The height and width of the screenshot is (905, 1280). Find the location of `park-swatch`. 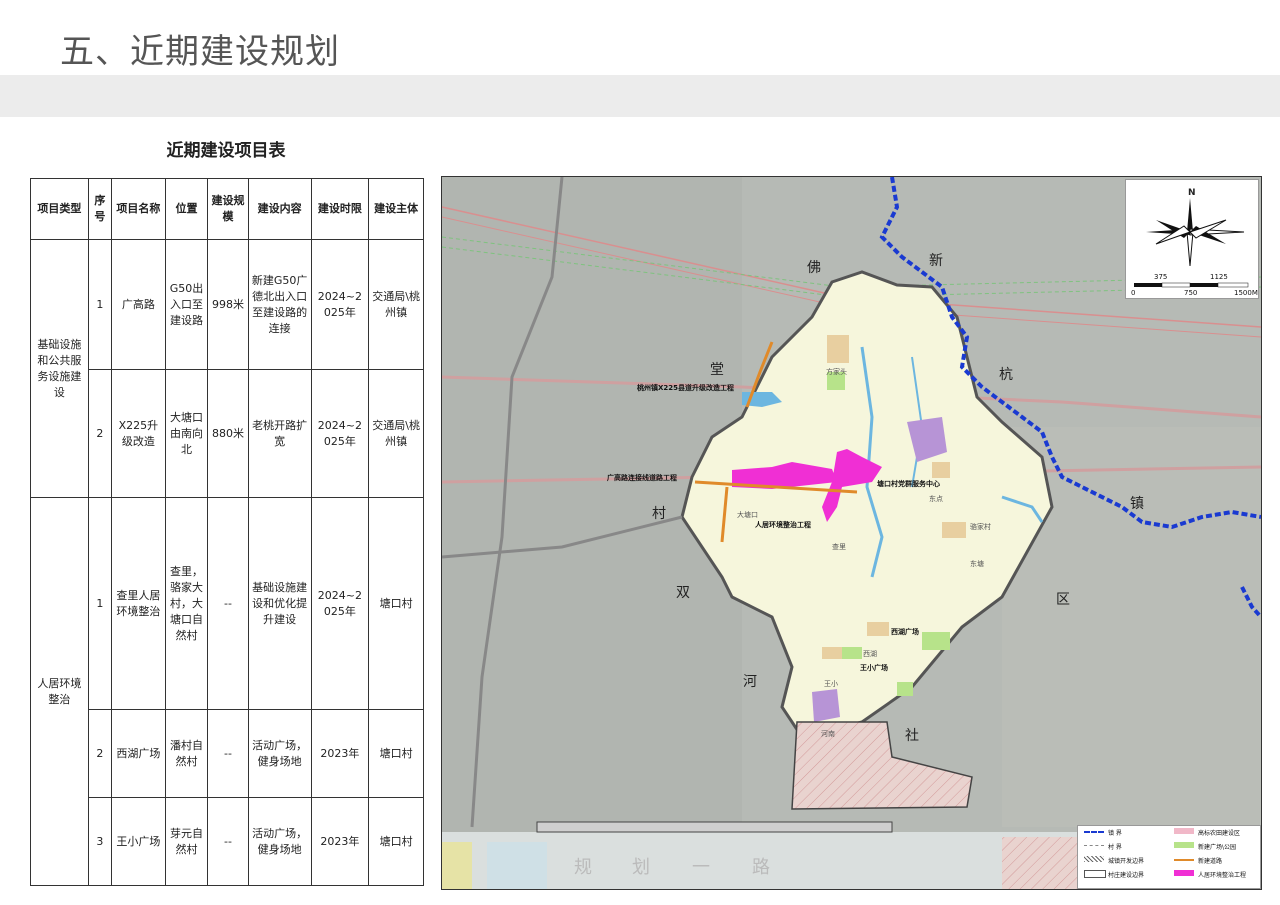

park-swatch is located at coordinates (1184, 845).